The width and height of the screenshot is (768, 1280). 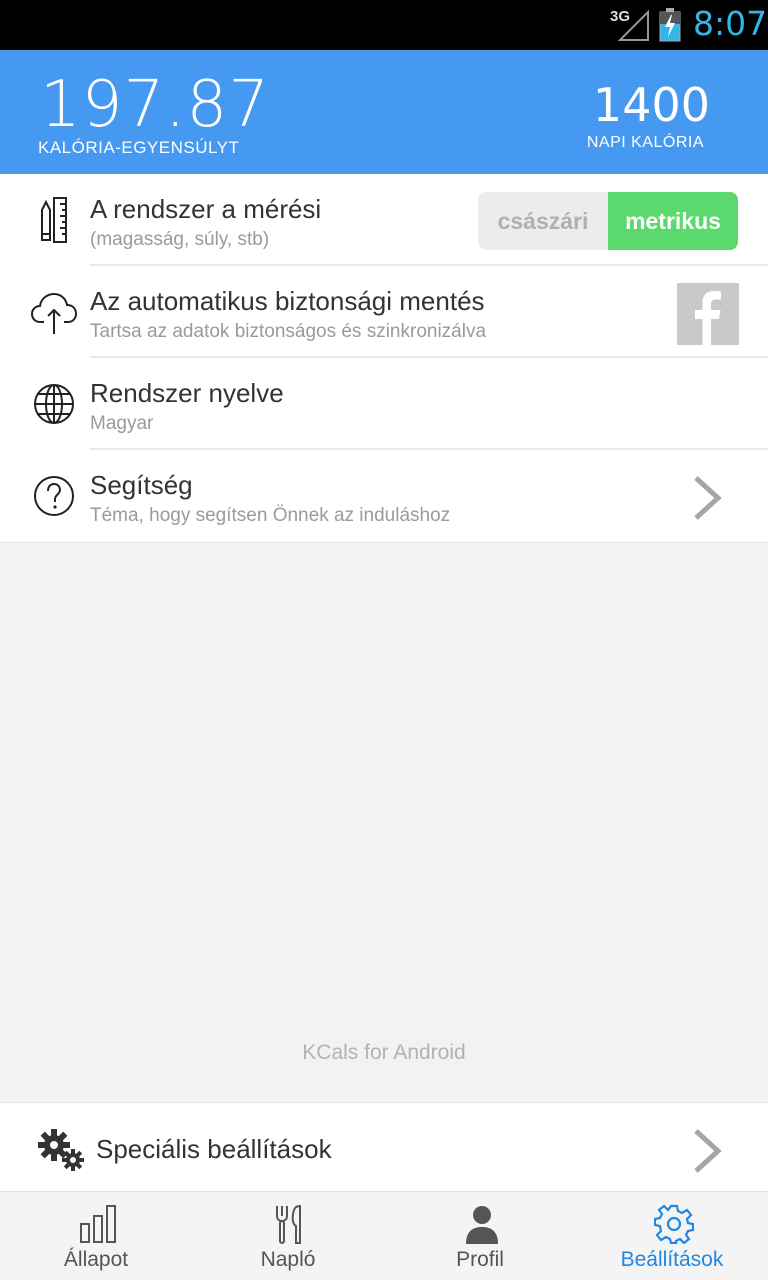 I want to click on cloud-upload-icon, so click(x=54, y=313).